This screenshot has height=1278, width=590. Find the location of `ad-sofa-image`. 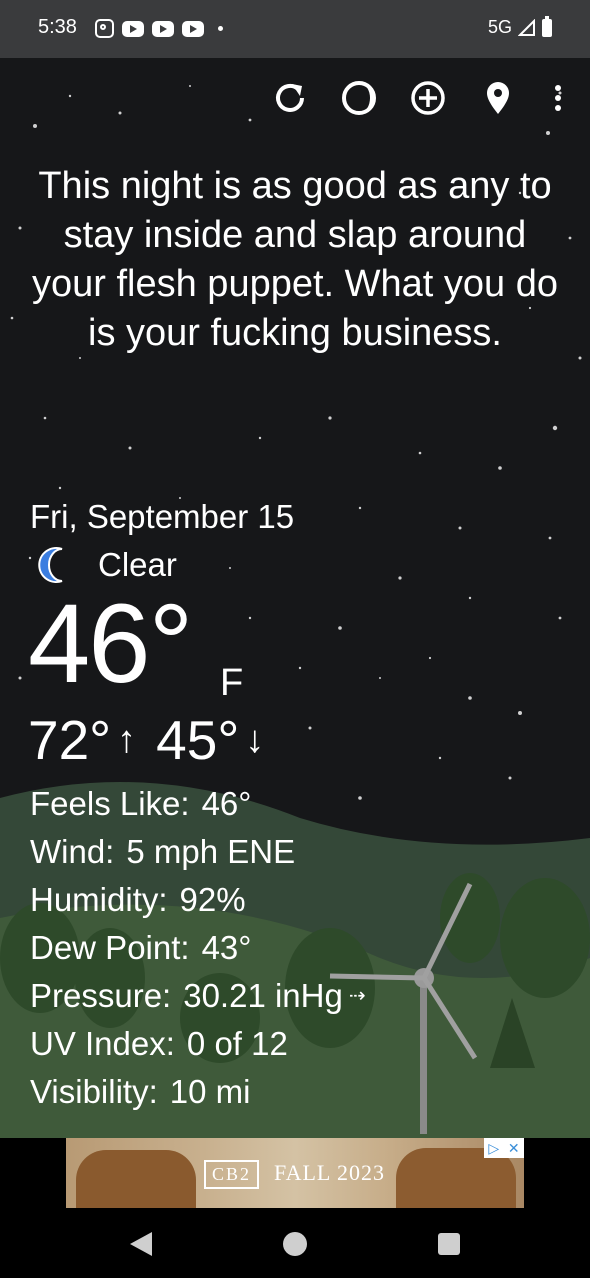

ad-sofa-image is located at coordinates (136, 1179).